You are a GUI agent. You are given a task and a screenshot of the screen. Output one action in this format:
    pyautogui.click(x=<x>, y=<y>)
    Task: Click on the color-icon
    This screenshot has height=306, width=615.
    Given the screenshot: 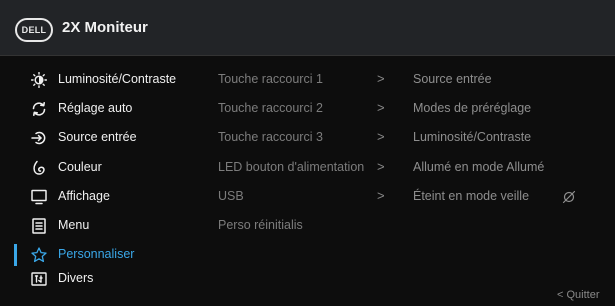 What is the action you would take?
    pyautogui.click(x=39, y=168)
    